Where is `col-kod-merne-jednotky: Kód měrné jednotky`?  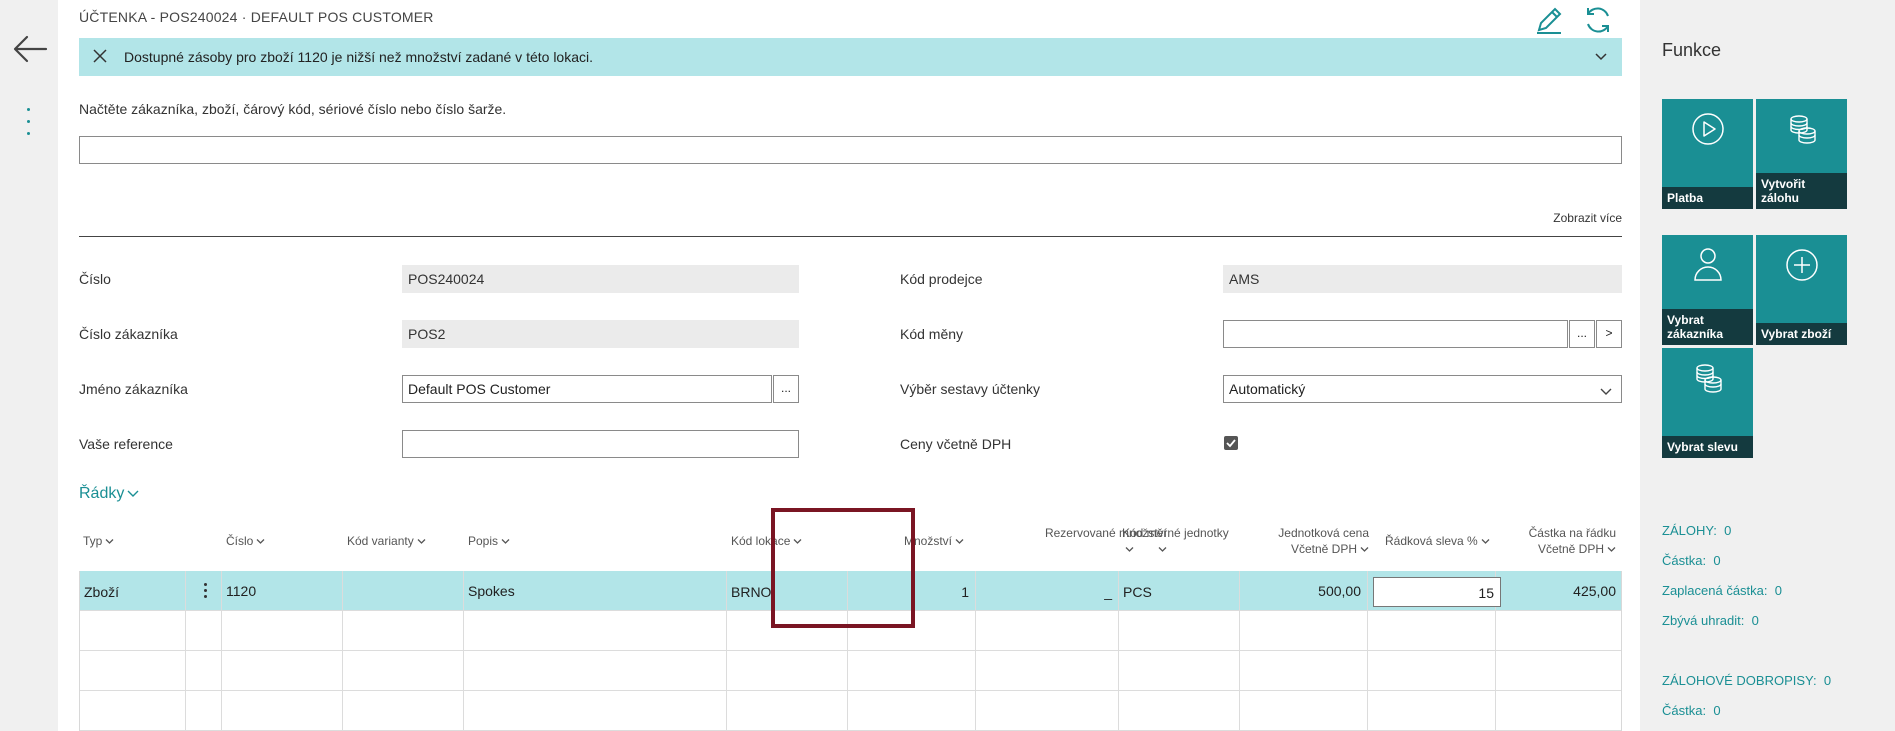
col-kod-merne-jednotky: Kód měrné jednotky is located at coordinates (1175, 541).